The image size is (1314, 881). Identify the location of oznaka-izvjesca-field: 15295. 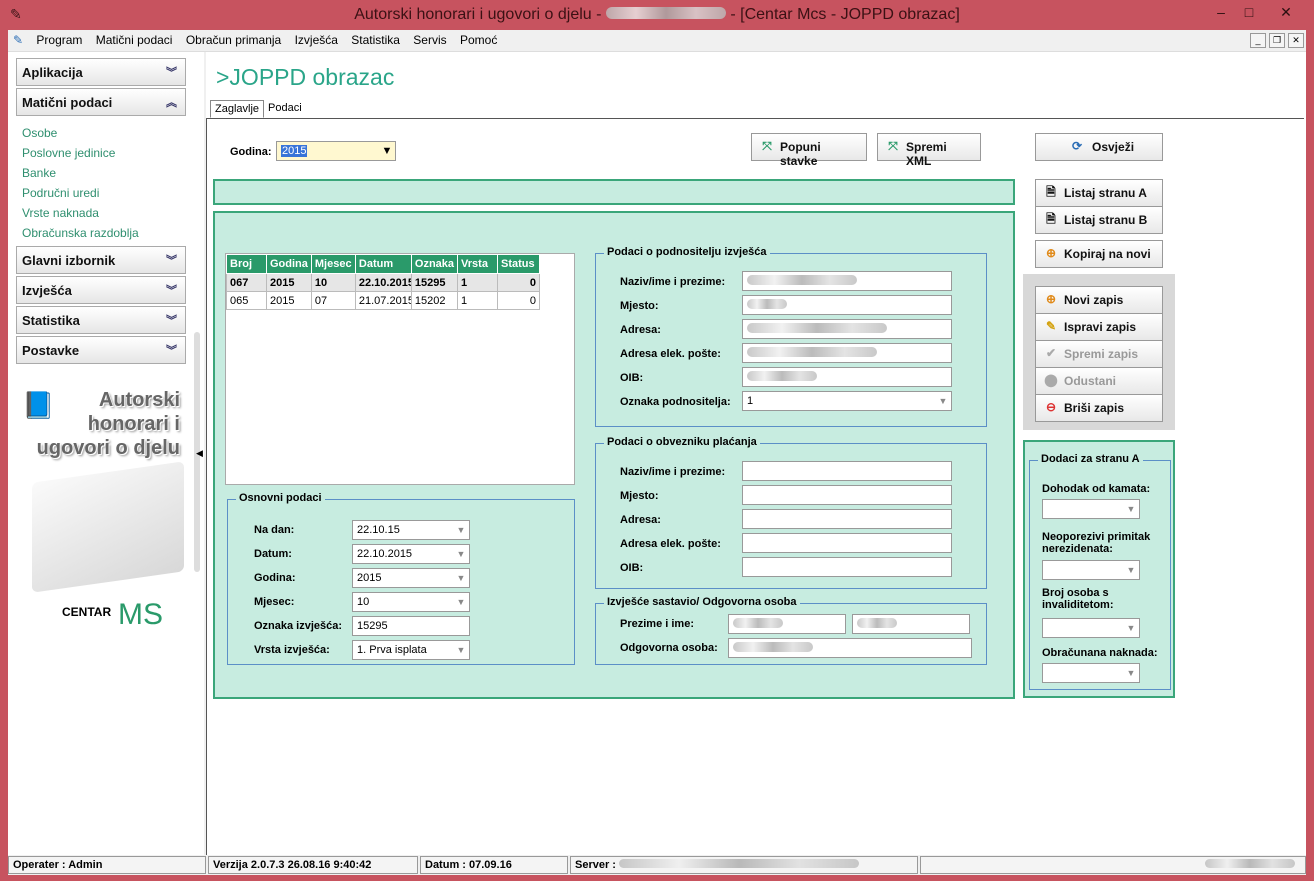
(411, 626).